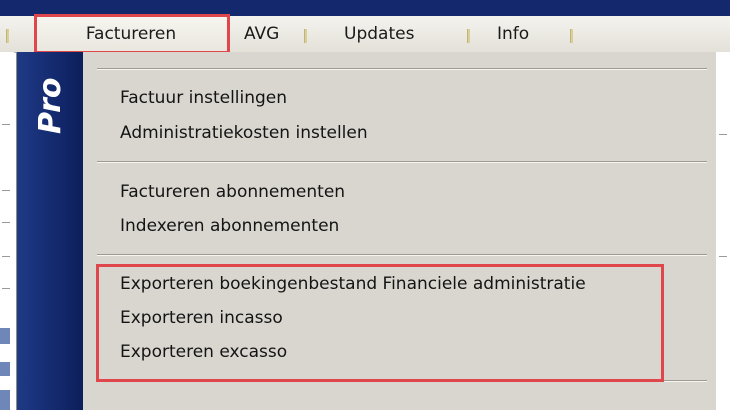  Describe the element at coordinates (723, 231) in the screenshot. I see `background-window-edge-right` at that location.